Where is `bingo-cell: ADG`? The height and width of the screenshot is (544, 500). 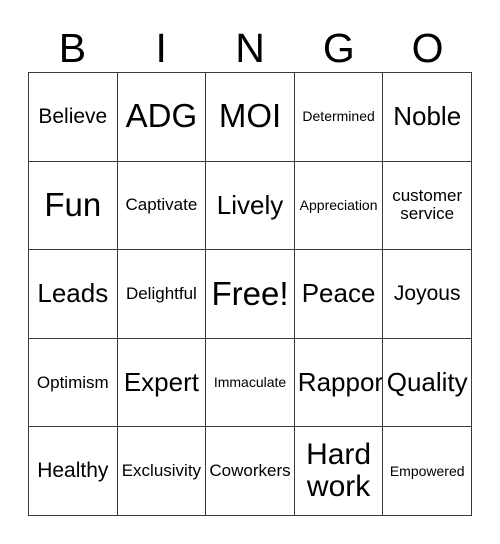
bingo-cell: ADG is located at coordinates (162, 117).